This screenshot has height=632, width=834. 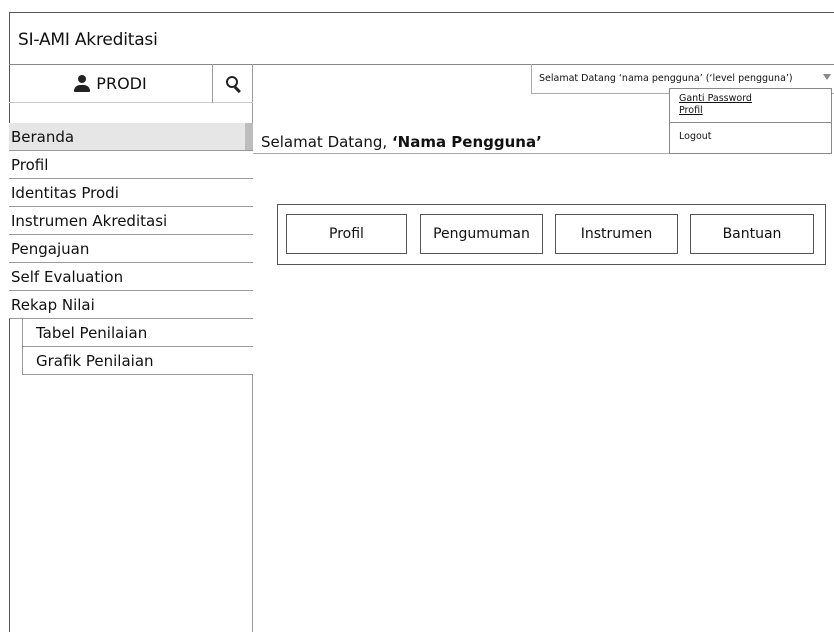 What do you see at coordinates (131, 165) in the screenshot?
I see `sidebar-item-profil: Profil` at bounding box center [131, 165].